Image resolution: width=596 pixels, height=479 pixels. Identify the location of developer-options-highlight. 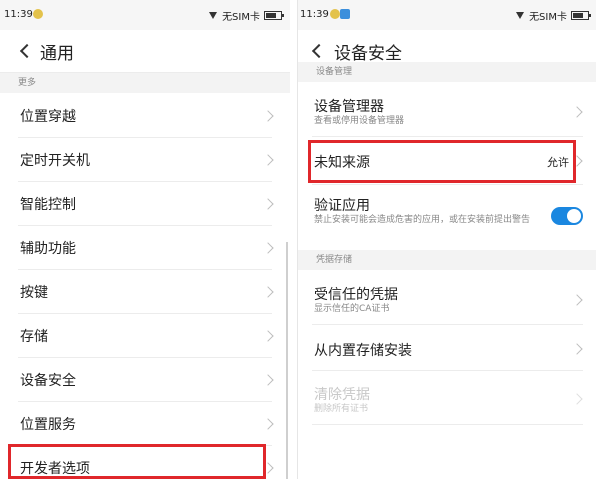
(137, 461).